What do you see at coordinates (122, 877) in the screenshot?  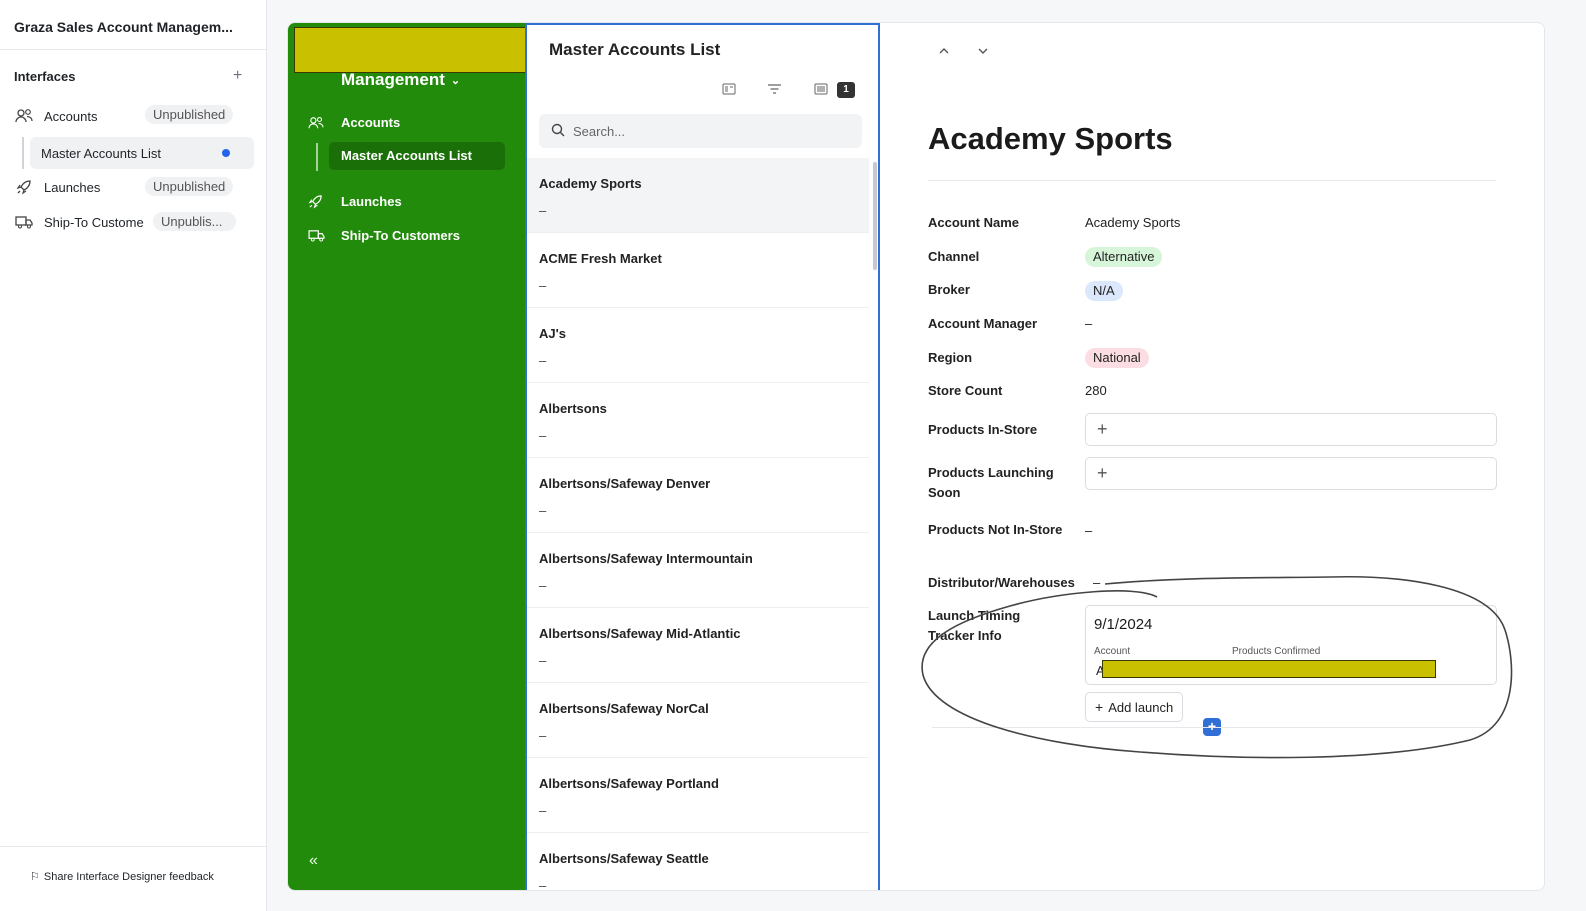 I see `feedback-link: ⚐ Share Interface Designer feedback` at bounding box center [122, 877].